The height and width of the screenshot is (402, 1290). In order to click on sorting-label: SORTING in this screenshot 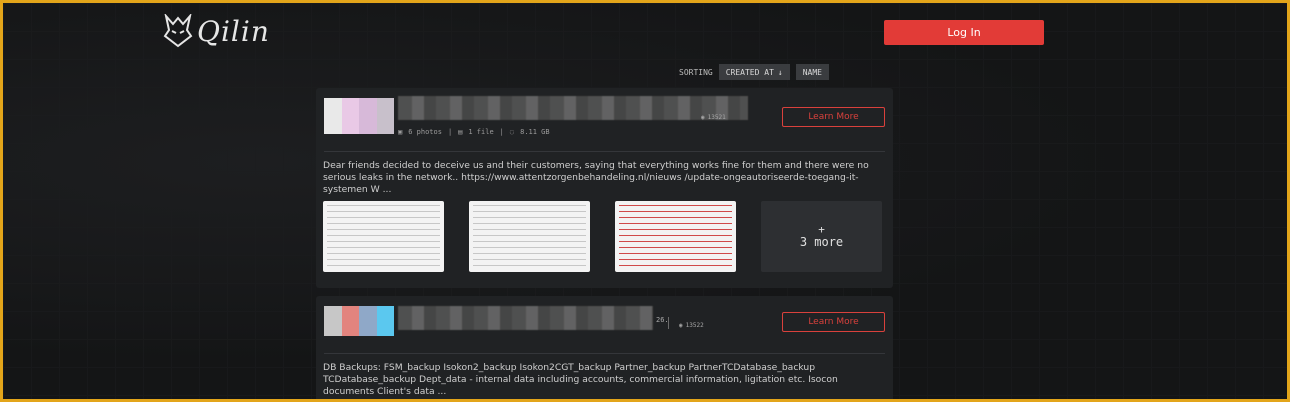, I will do `click(696, 72)`.